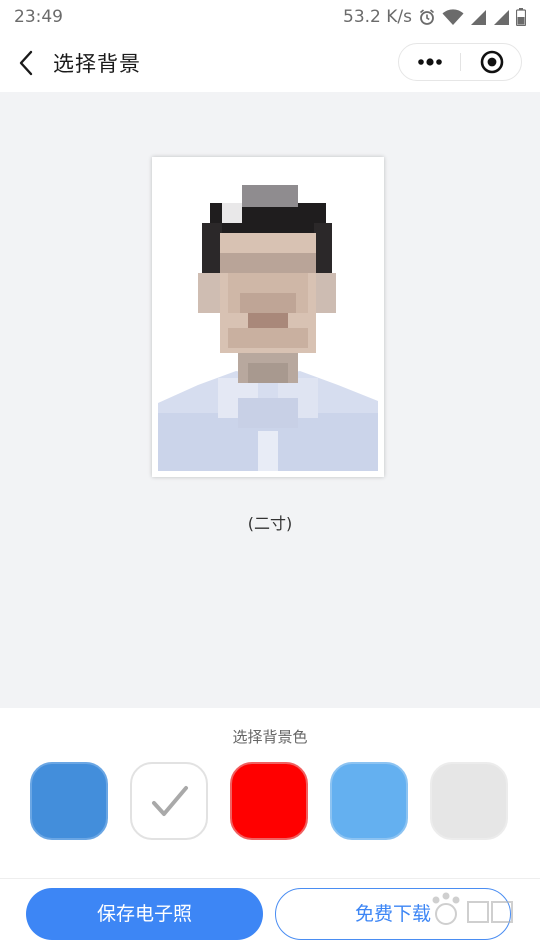  I want to click on more-dots-icon, so click(430, 62).